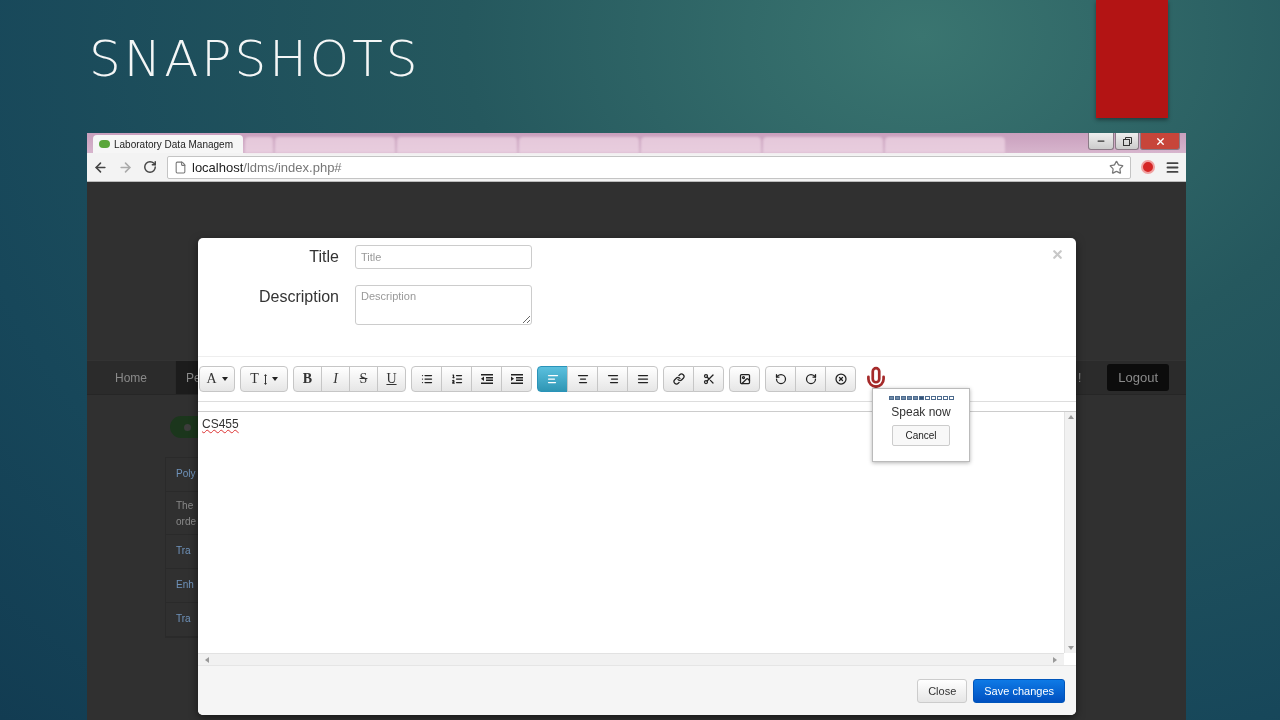 This screenshot has height=720, width=1280. I want to click on indent-button, so click(516, 379).